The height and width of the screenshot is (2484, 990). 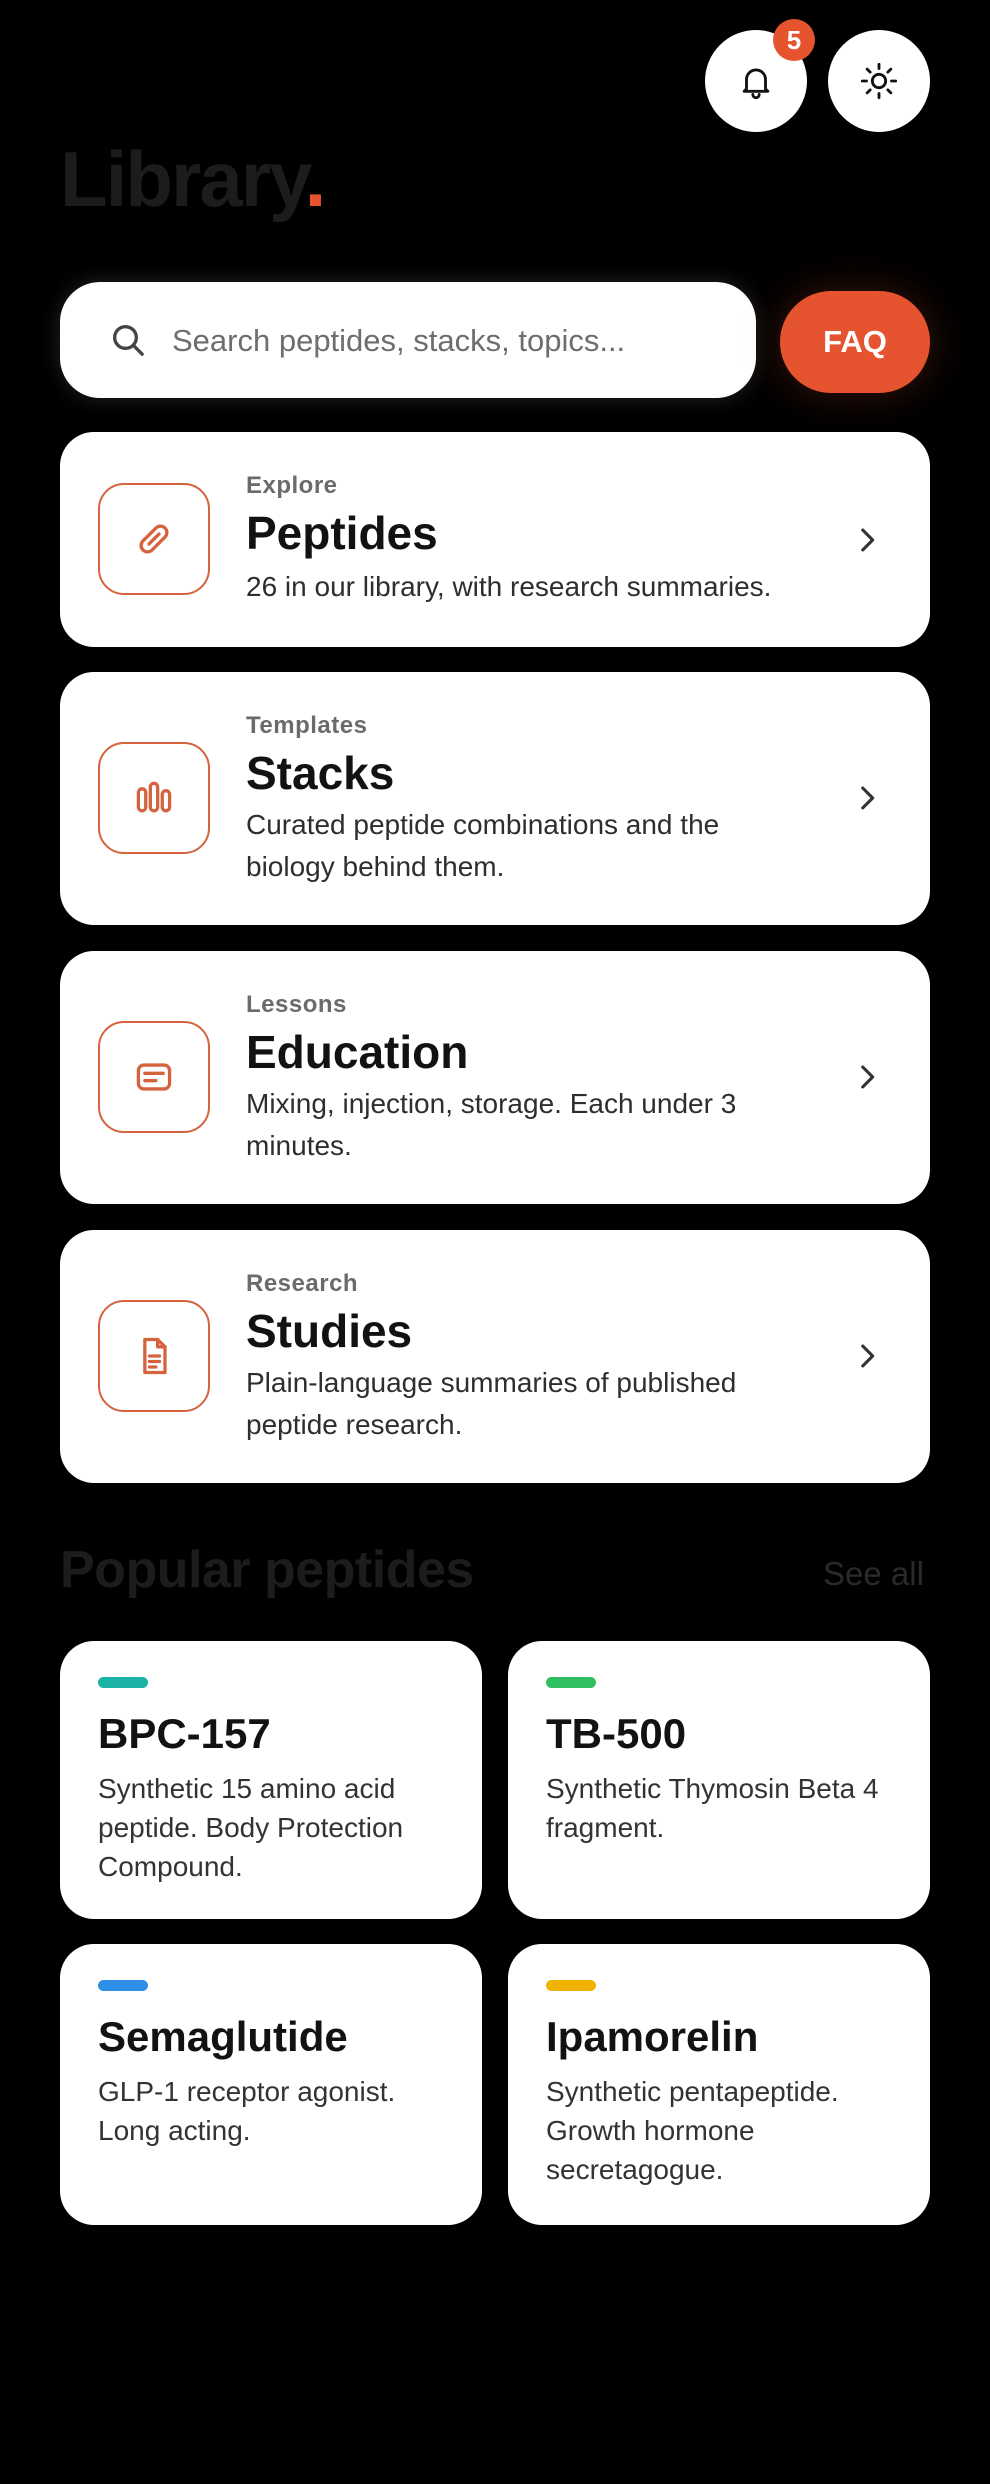 I want to click on popular-peptides-heading: Popular peptides, so click(x=267, y=1570).